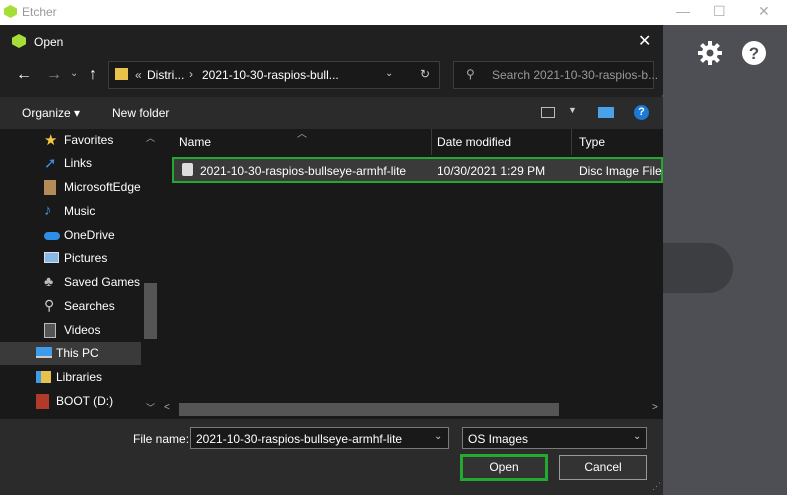 The height and width of the screenshot is (495, 787). What do you see at coordinates (52, 236) in the screenshot?
I see `cloud-icon` at bounding box center [52, 236].